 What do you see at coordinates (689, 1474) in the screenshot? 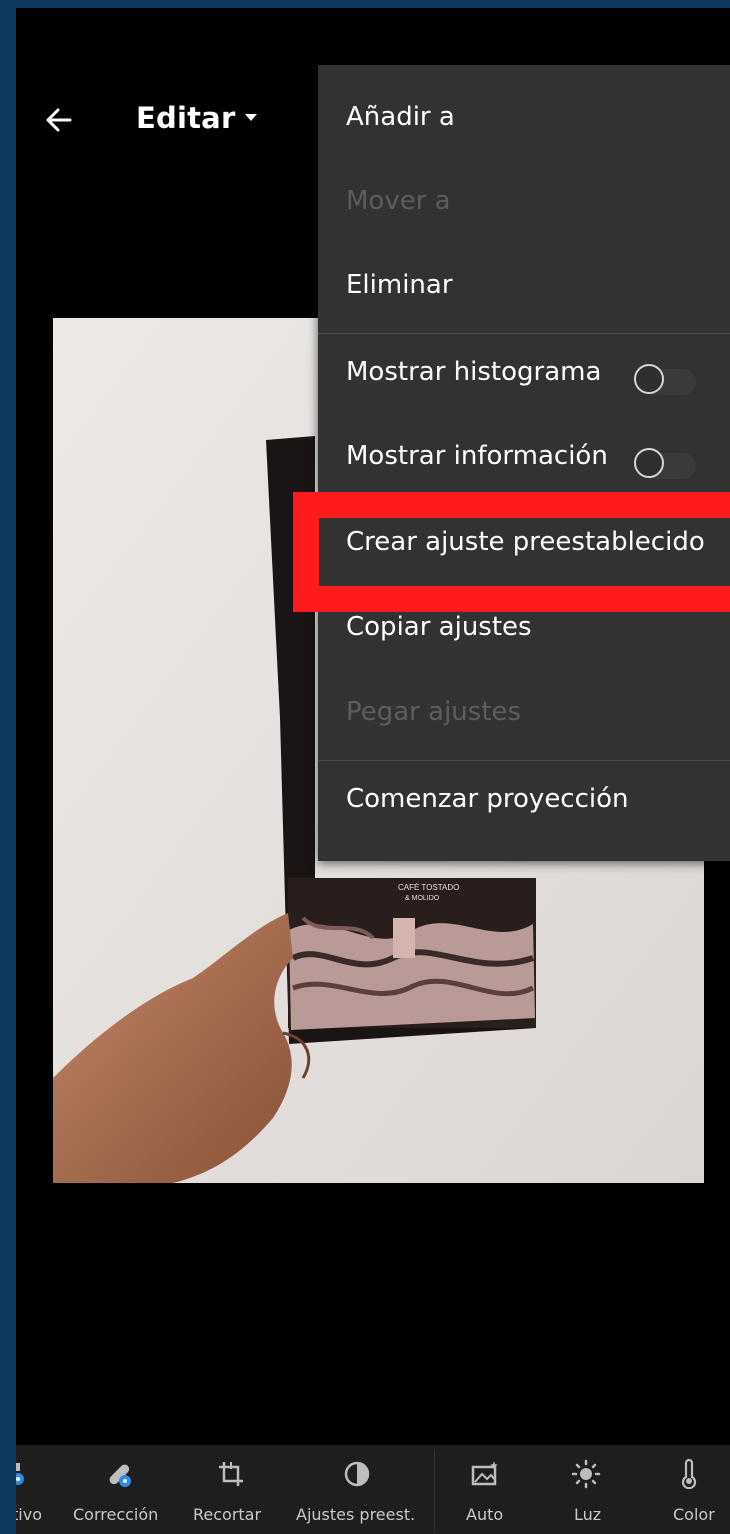
I see `thermometer-icon` at bounding box center [689, 1474].